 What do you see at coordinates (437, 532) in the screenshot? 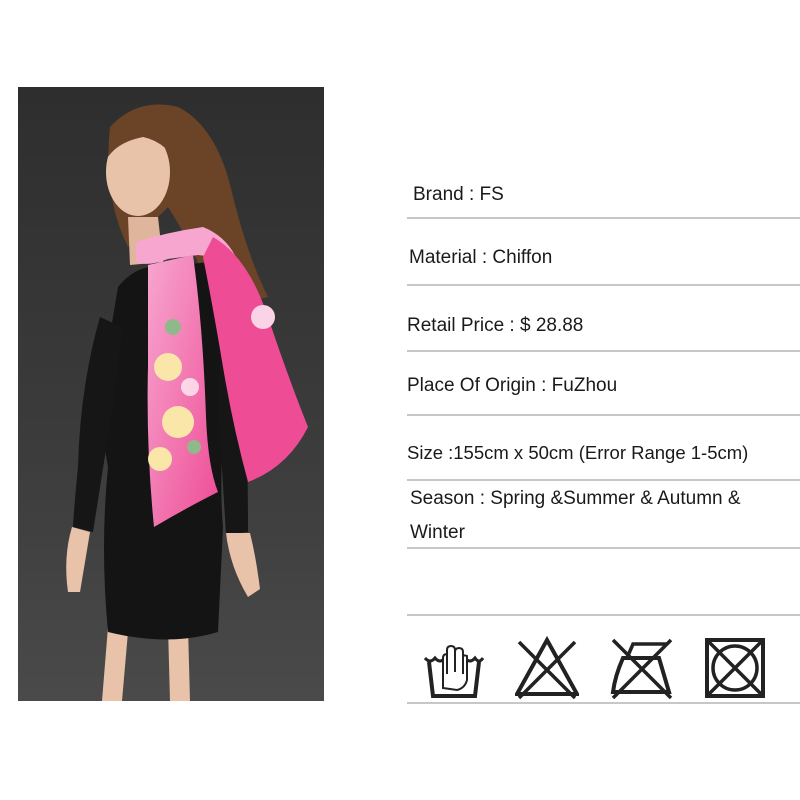
I see `season-line-2: Winter` at bounding box center [437, 532].